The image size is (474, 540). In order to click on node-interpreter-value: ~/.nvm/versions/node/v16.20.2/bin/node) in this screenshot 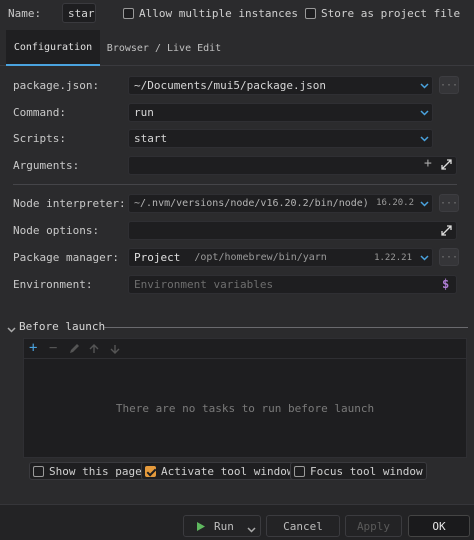, I will do `click(251, 203)`.